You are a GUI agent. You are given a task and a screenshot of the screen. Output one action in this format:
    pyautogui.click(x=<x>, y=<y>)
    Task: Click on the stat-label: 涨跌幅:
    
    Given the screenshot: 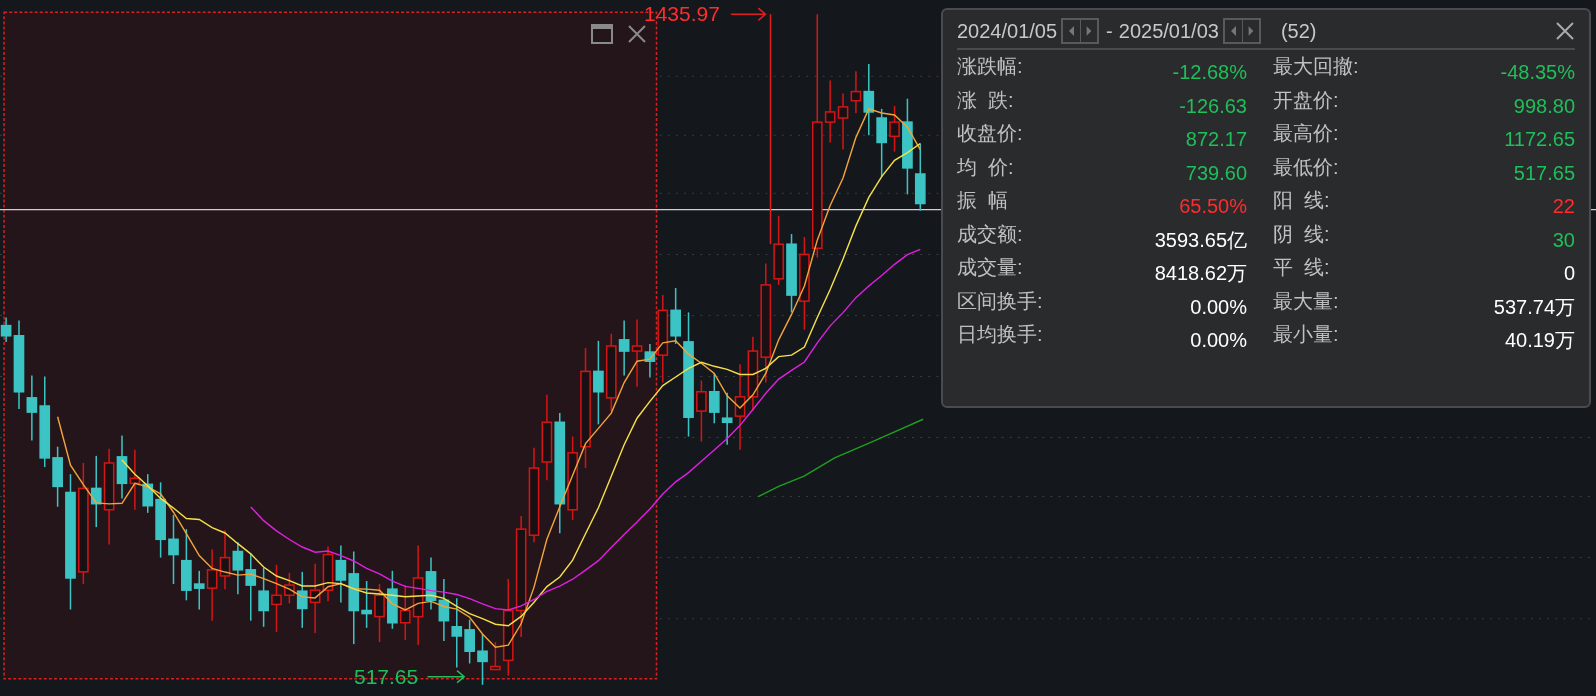 What is the action you would take?
    pyautogui.click(x=990, y=66)
    